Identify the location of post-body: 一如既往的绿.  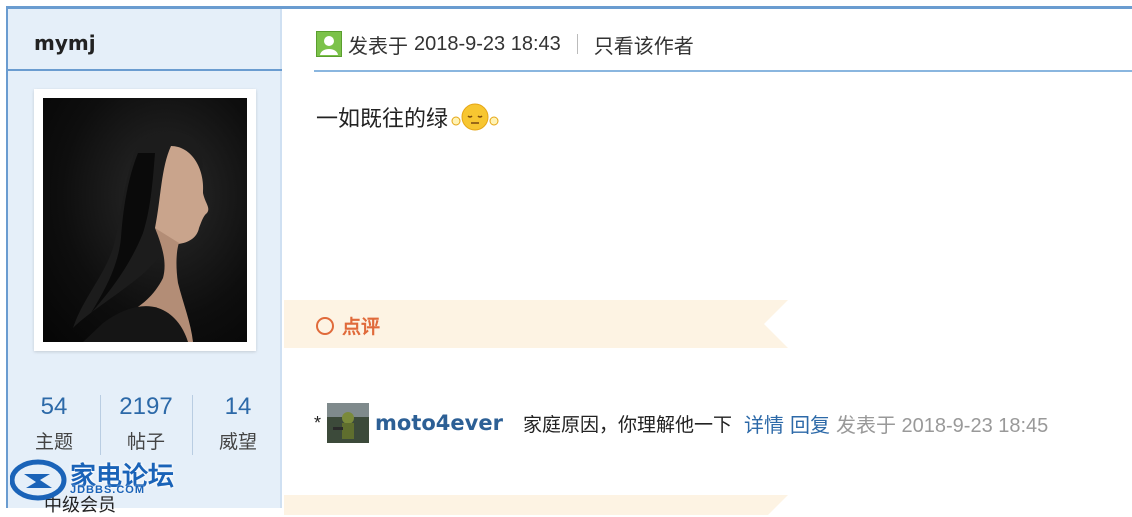
(408, 117).